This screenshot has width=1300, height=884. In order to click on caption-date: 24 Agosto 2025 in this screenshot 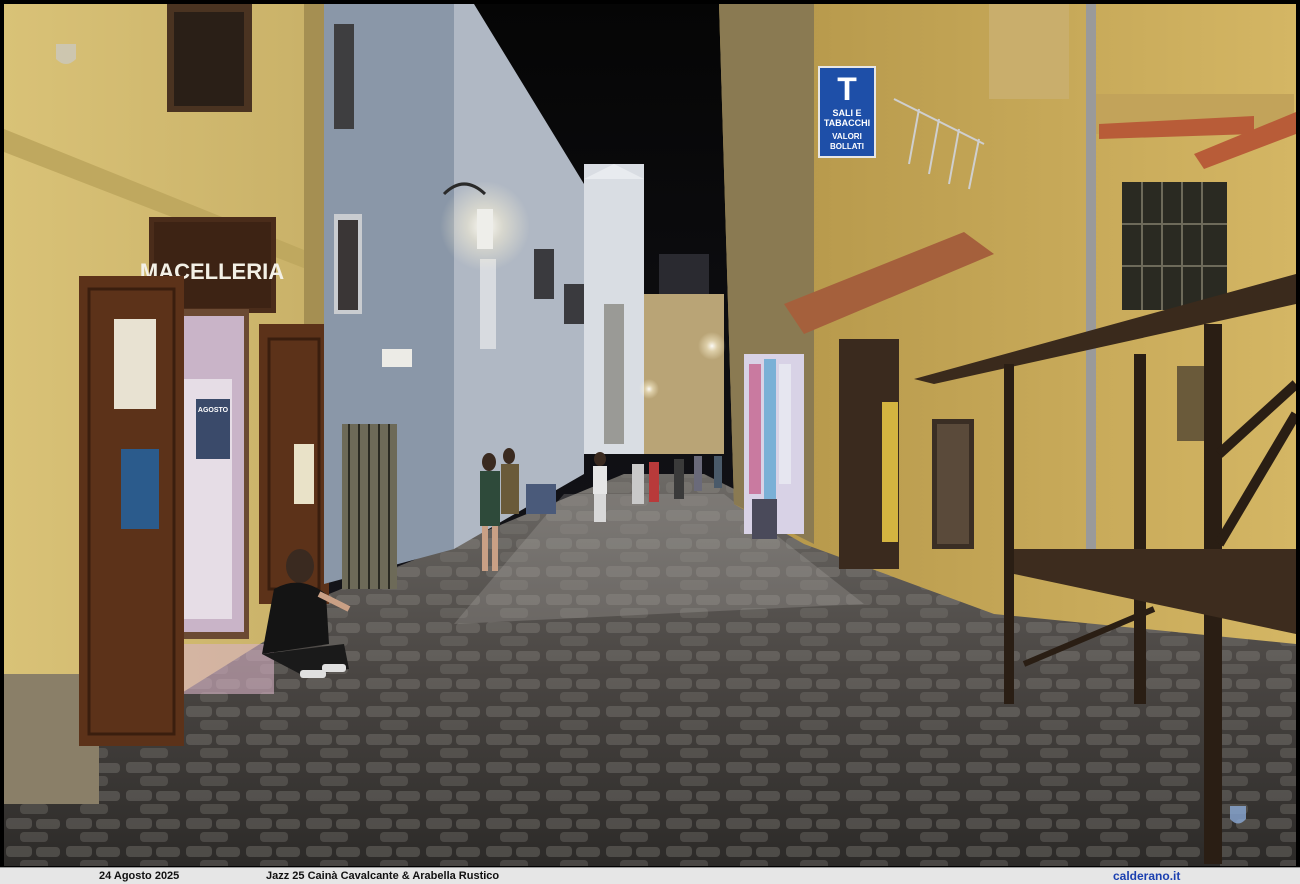, I will do `click(139, 876)`.